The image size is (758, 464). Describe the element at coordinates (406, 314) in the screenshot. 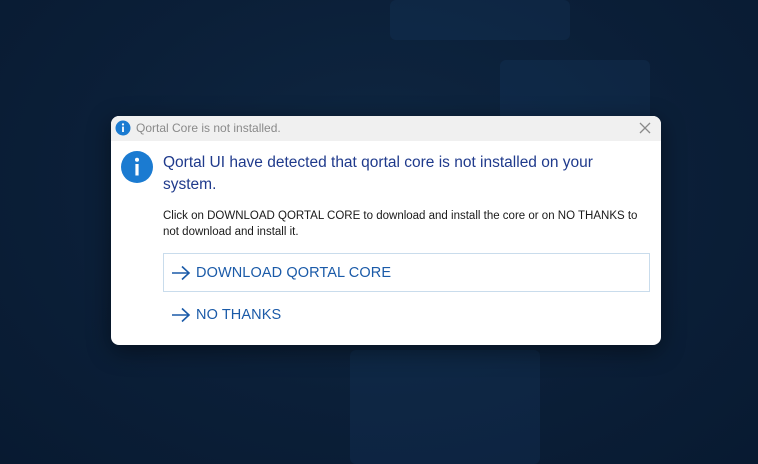

I see `no-thanks-button: NO THANKS` at that location.